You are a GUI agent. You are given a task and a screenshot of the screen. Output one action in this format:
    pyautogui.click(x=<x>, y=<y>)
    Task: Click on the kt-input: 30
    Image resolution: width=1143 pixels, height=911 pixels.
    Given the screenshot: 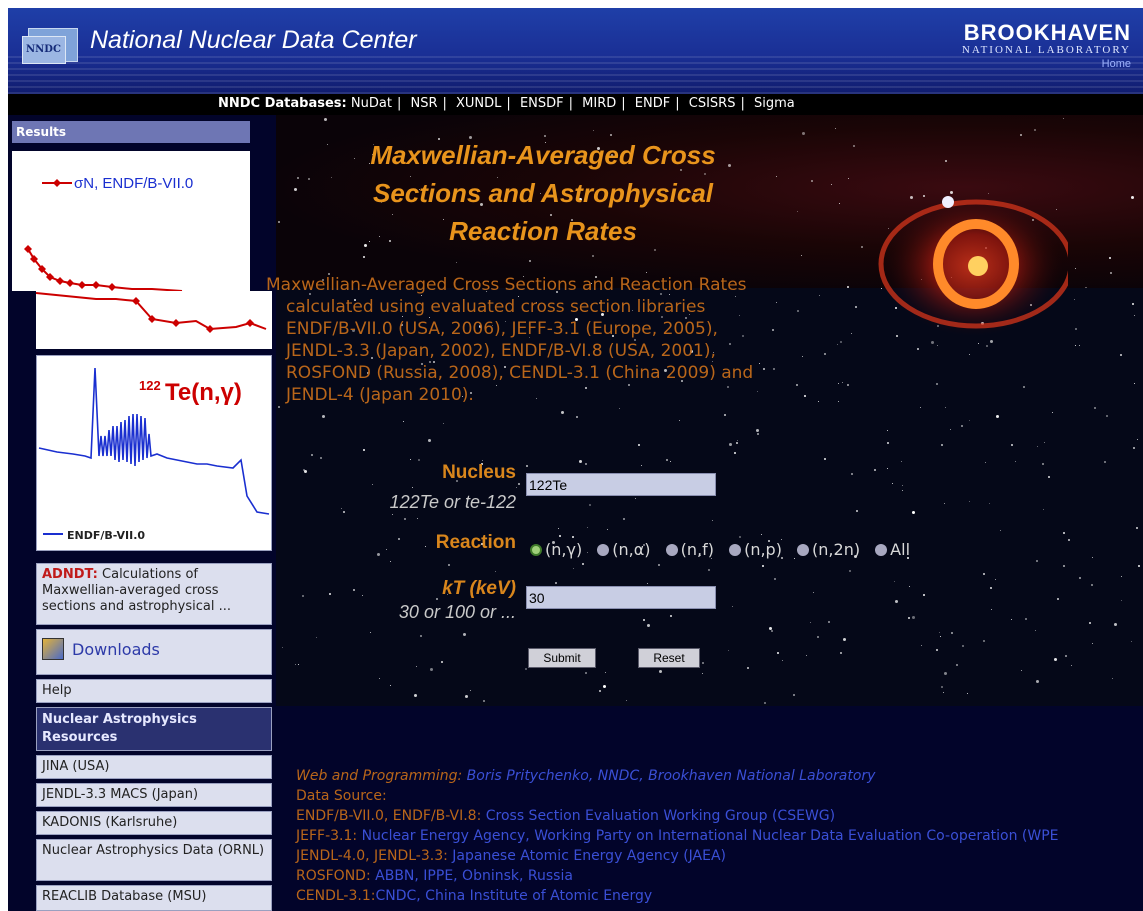 What is the action you would take?
    pyautogui.click(x=621, y=597)
    